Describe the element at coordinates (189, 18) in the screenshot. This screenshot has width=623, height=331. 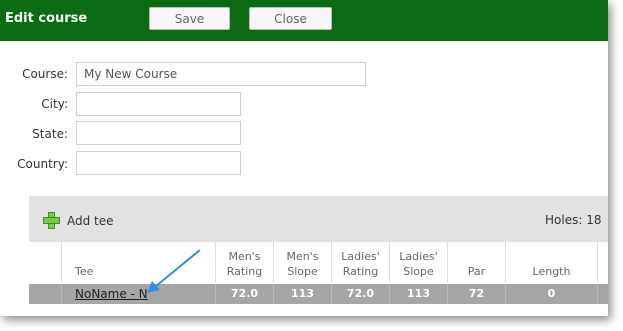
I see `save-button: Save` at that location.